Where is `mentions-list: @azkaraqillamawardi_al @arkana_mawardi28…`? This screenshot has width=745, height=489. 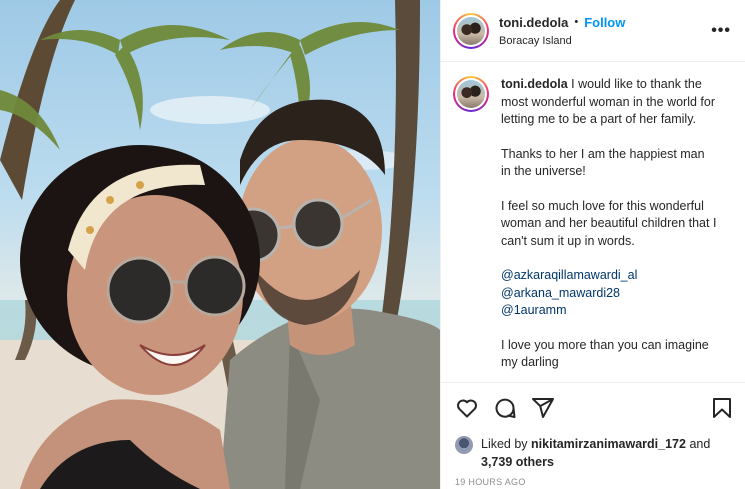 mentions-list: @azkaraqillamawardi_al @arkana_mawardi28… is located at coordinates (609, 293).